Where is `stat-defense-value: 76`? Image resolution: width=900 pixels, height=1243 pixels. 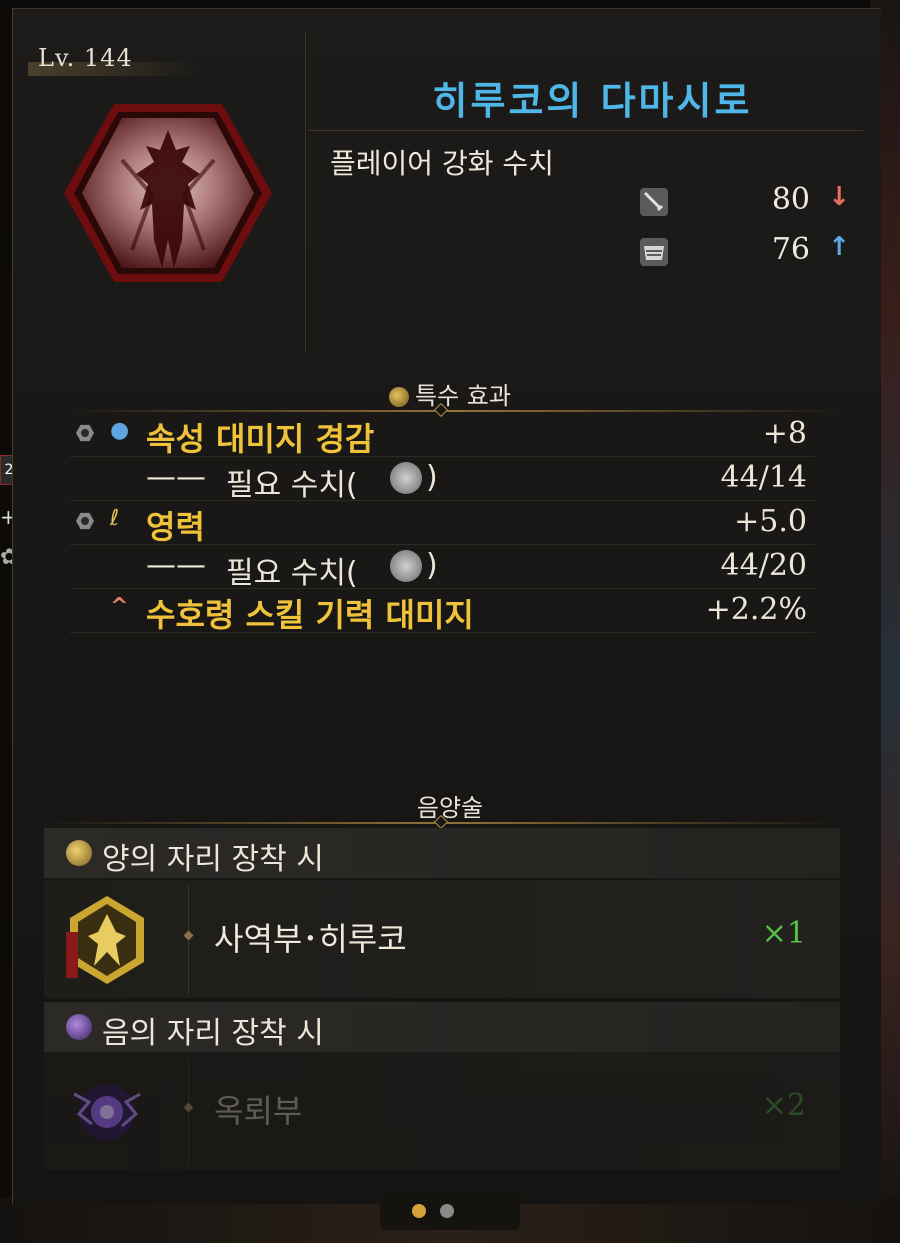 stat-defense-value: 76 is located at coordinates (790, 249).